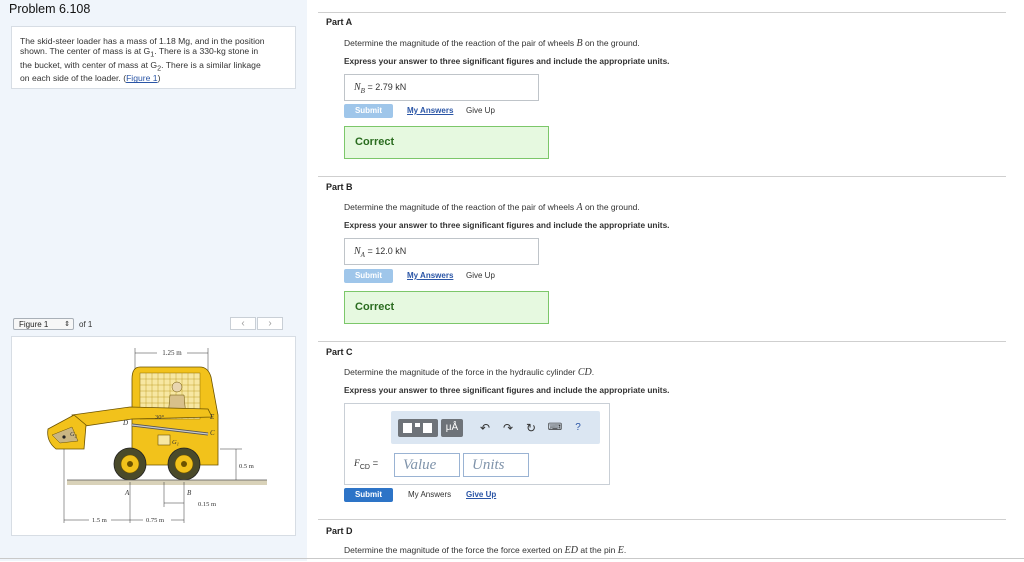  I want to click on keyboard-icon: ⌨, so click(555, 428).